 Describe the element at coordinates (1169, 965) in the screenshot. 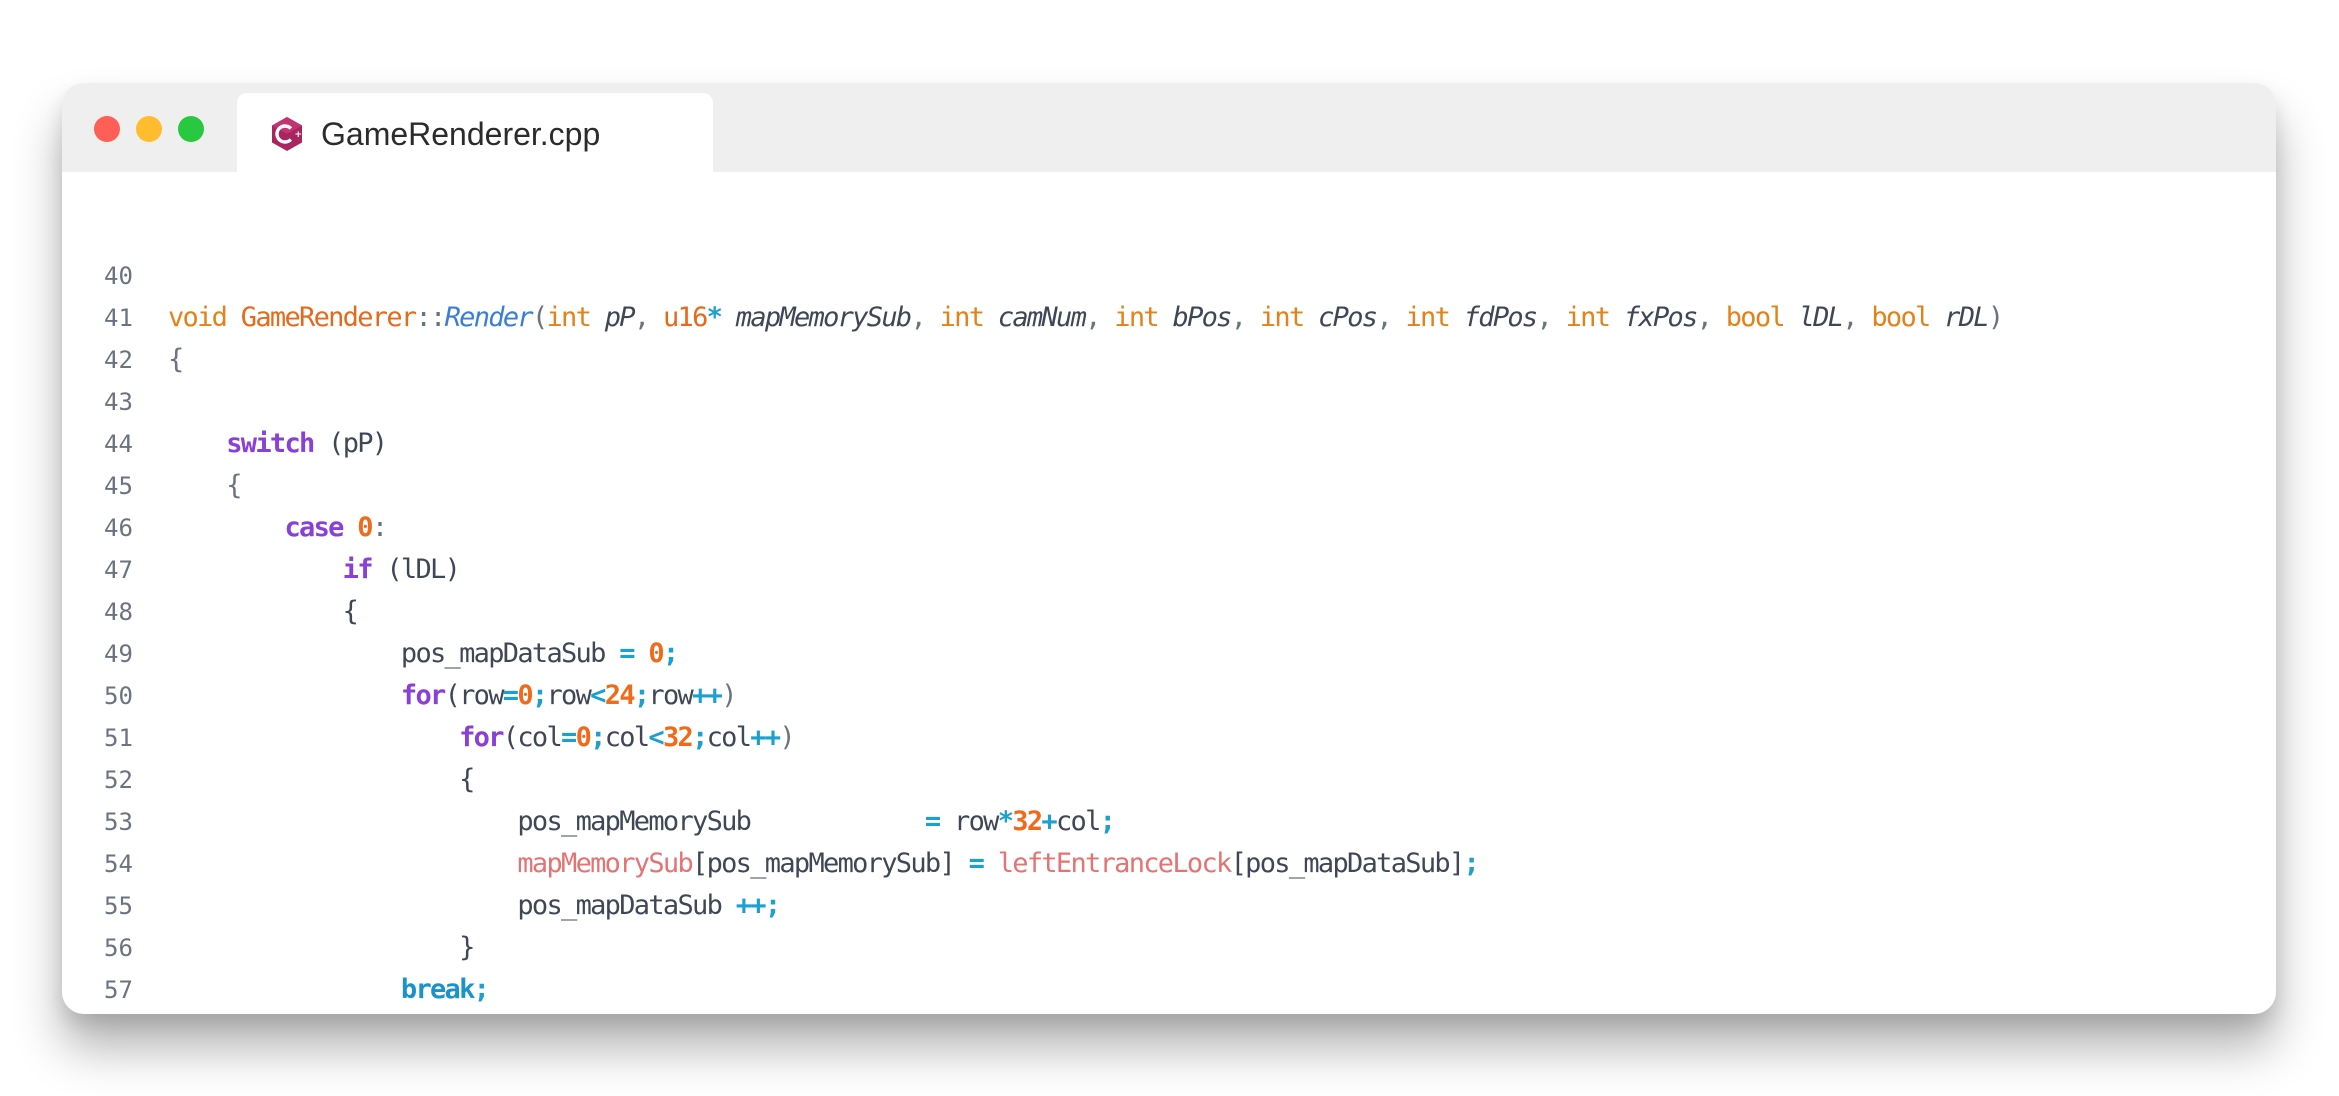

I see `code-line: 57 }` at that location.